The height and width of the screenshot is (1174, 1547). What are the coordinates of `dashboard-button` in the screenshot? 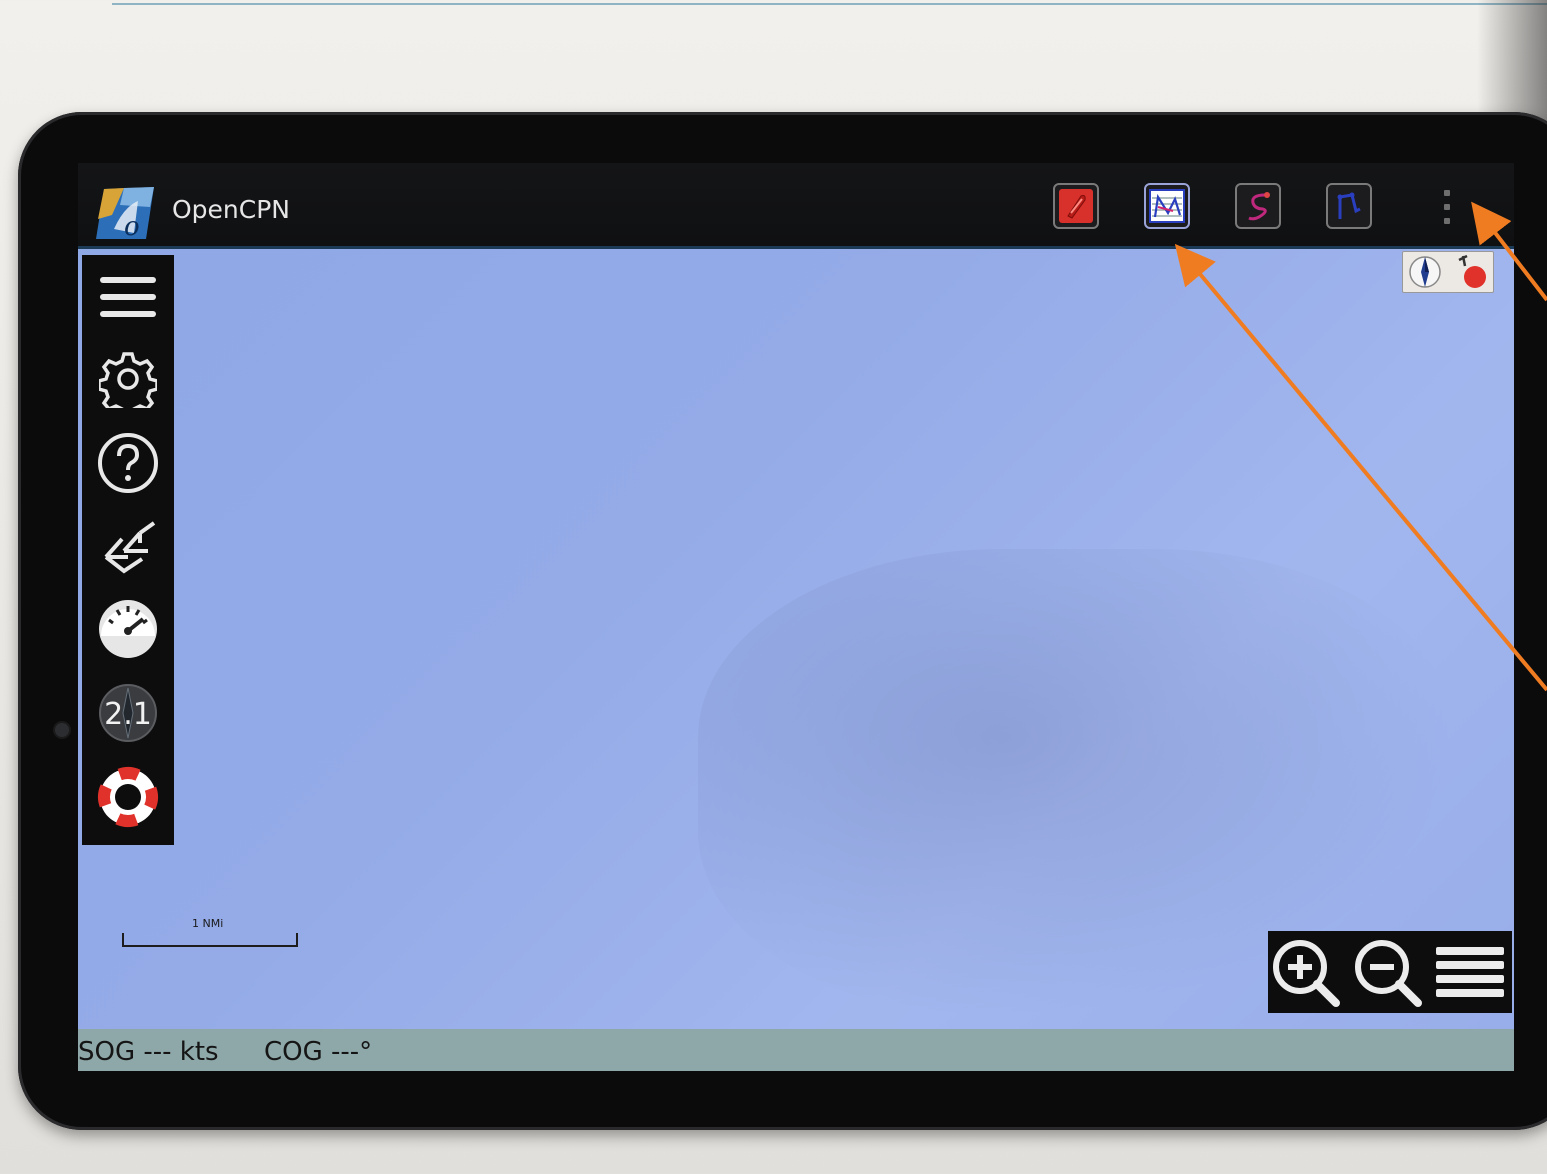 It's located at (128, 629).